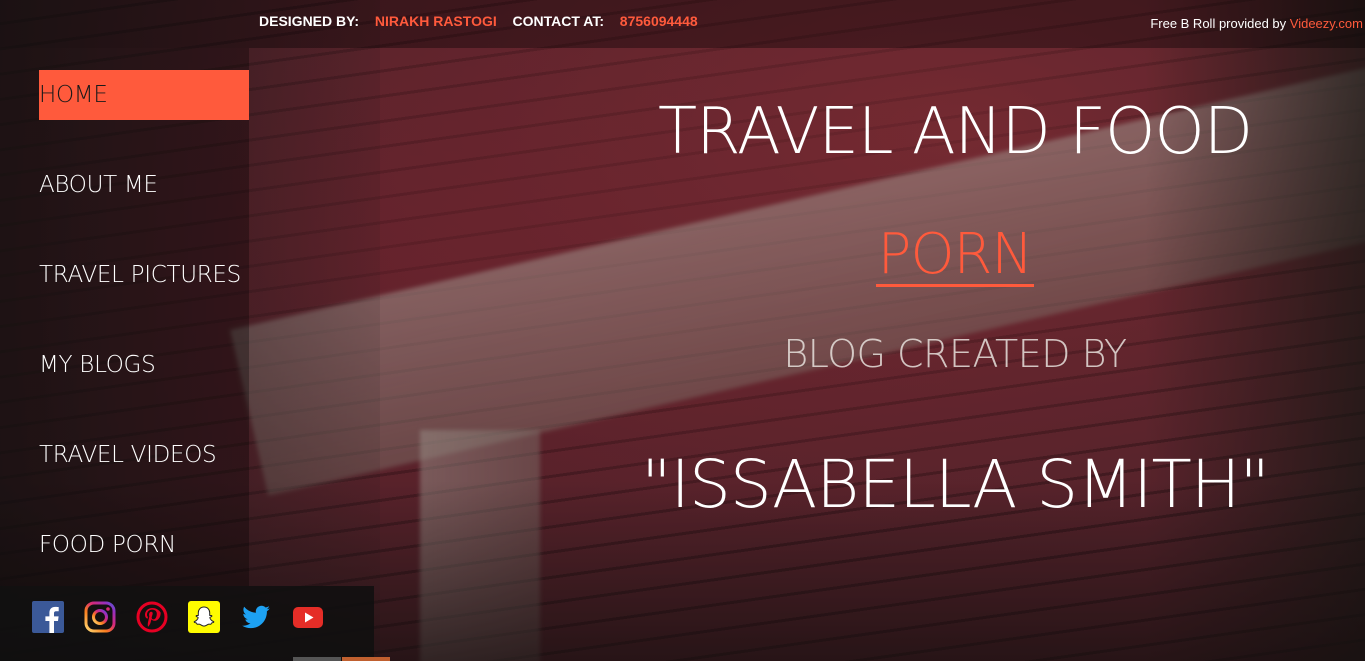 The image size is (1365, 661). Describe the element at coordinates (144, 545) in the screenshot. I see `nav-item-food-porn: FOOD PORN` at that location.